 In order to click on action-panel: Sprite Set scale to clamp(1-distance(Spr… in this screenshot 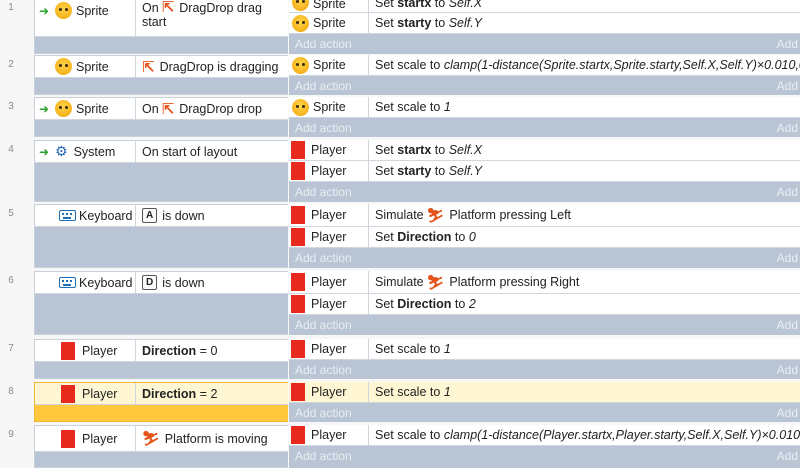, I will do `click(544, 75)`.